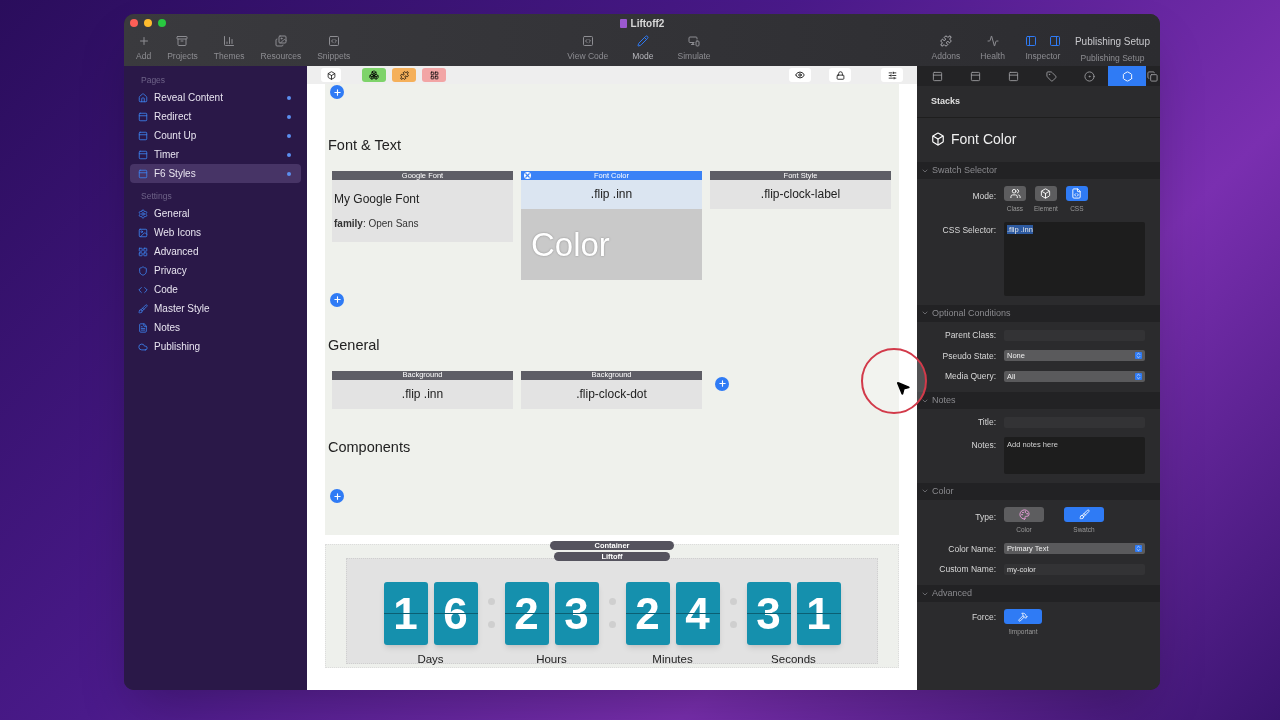 This screenshot has width=1280, height=720. Describe the element at coordinates (134, 23) in the screenshot. I see `close-window-icon` at that location.